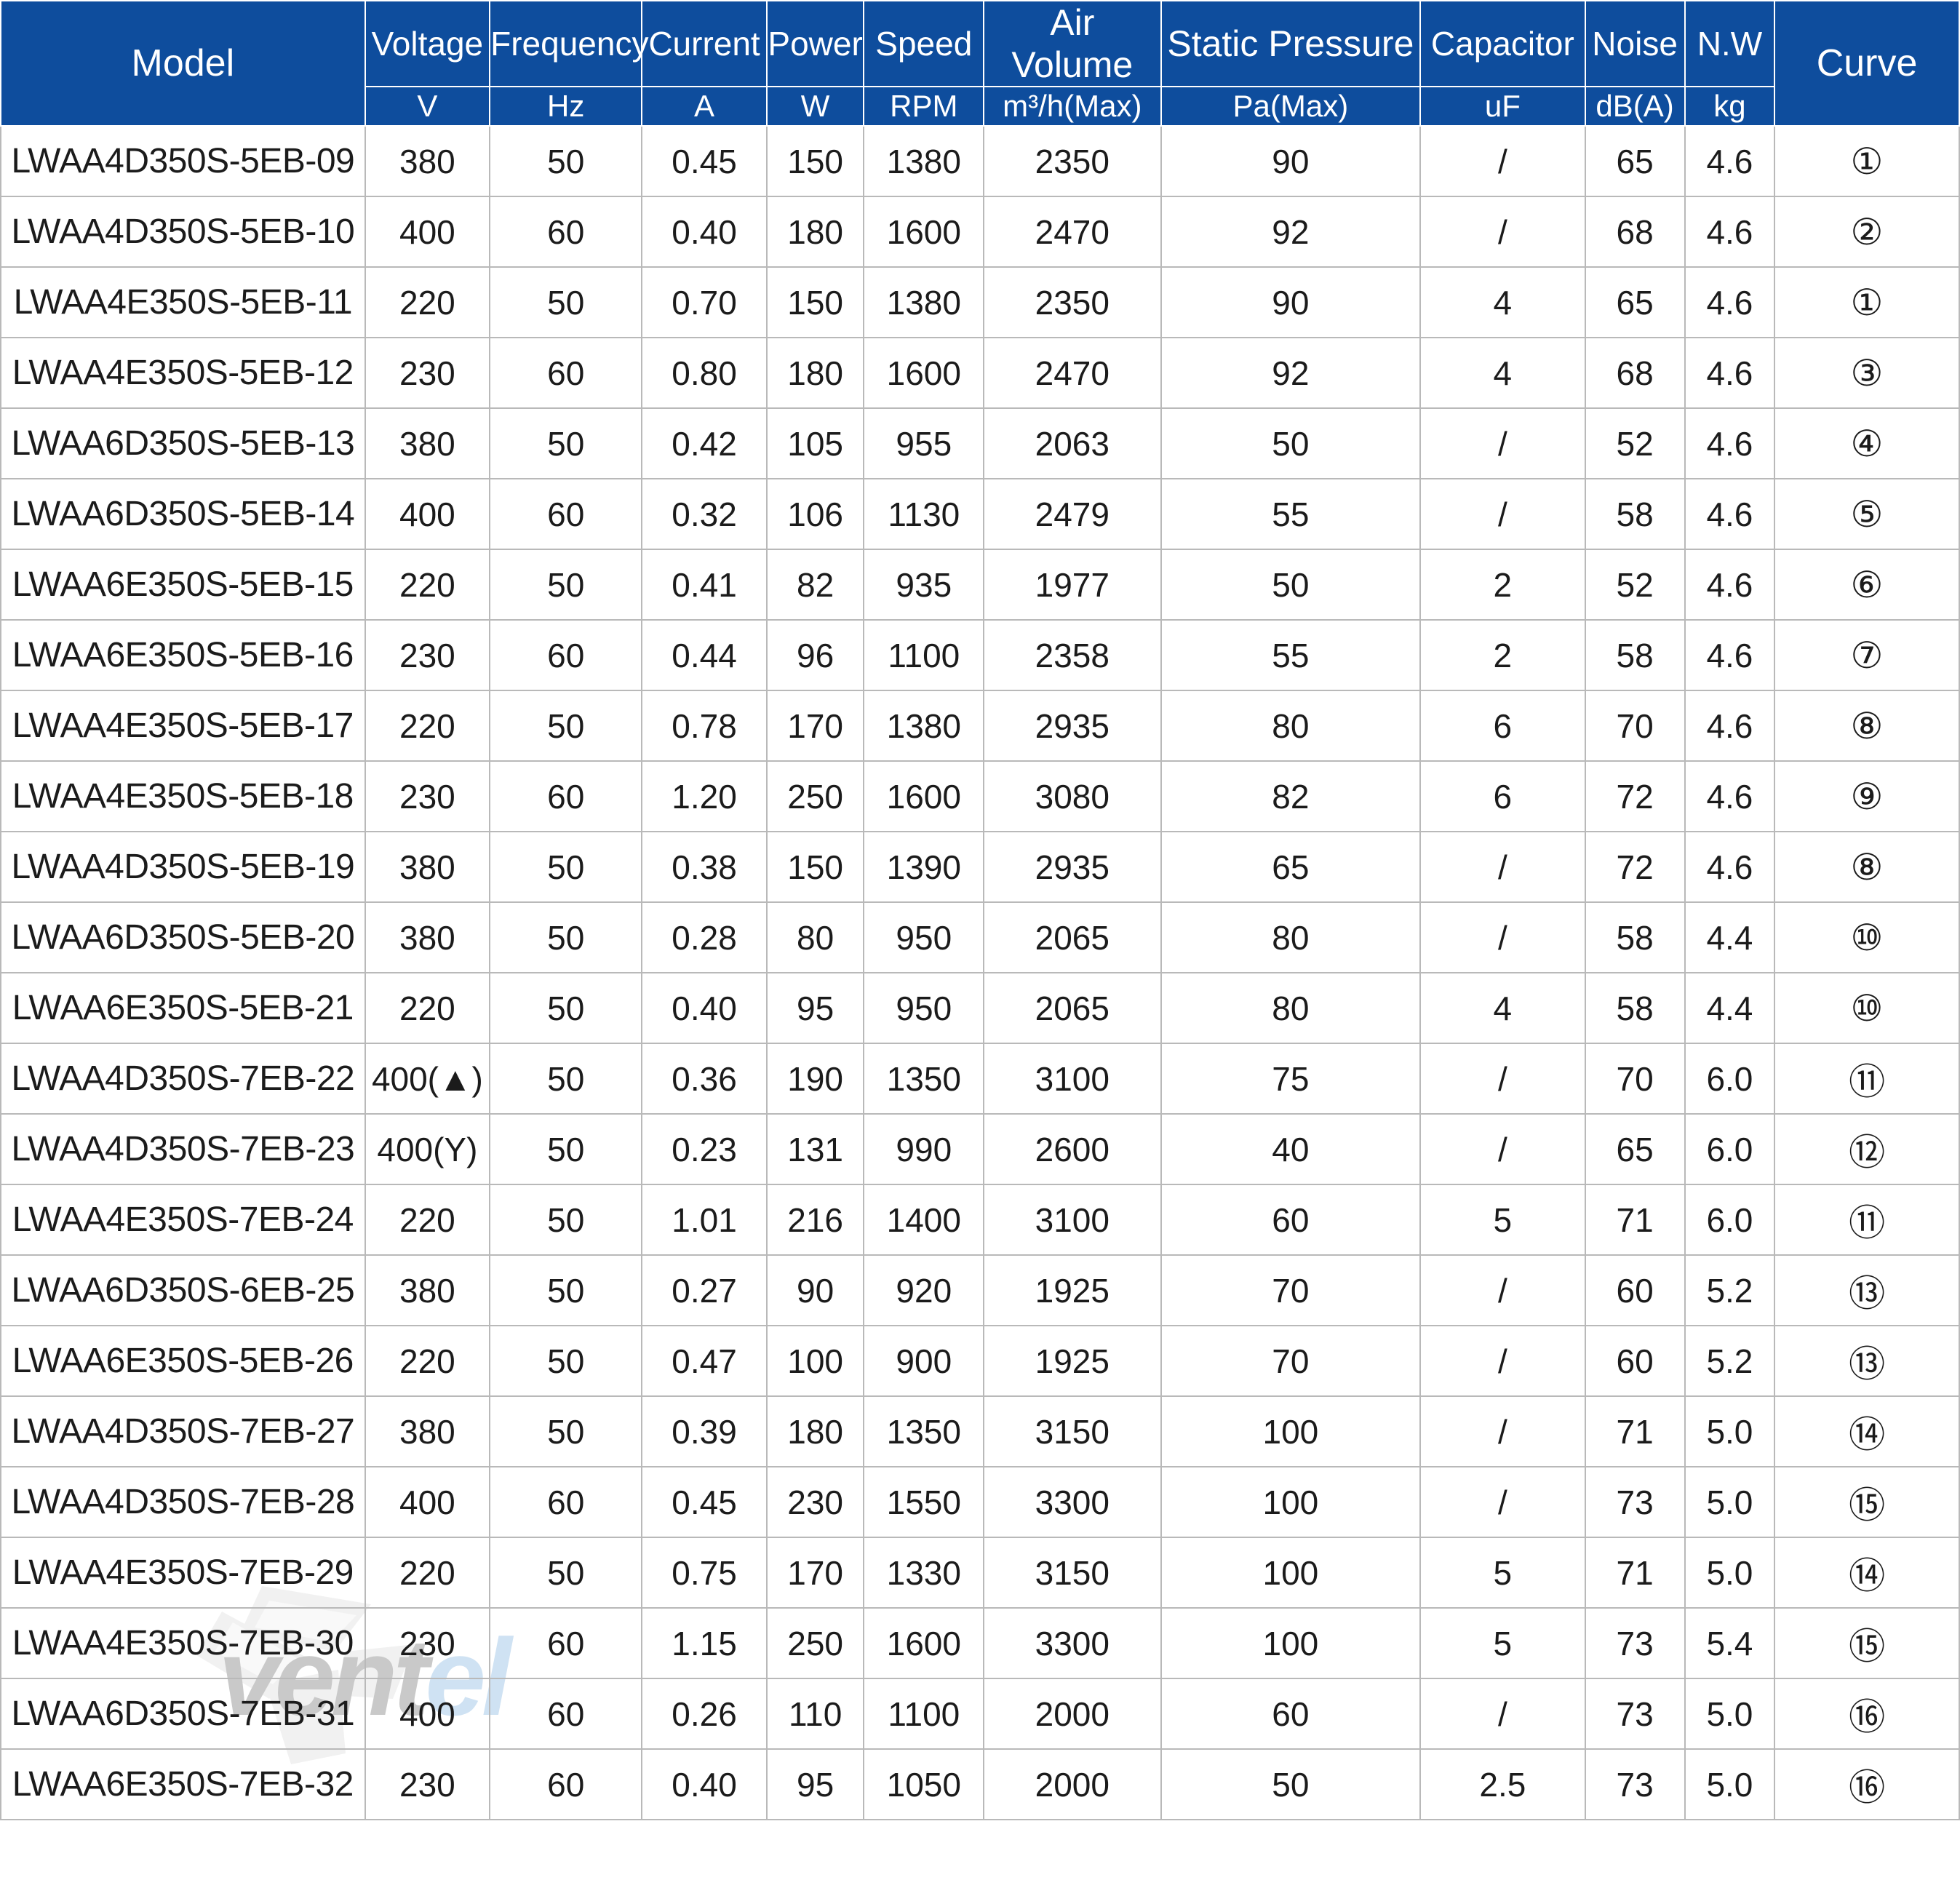 The width and height of the screenshot is (1960, 1888). I want to click on cell-voltage: 400(▲), so click(427, 1079).